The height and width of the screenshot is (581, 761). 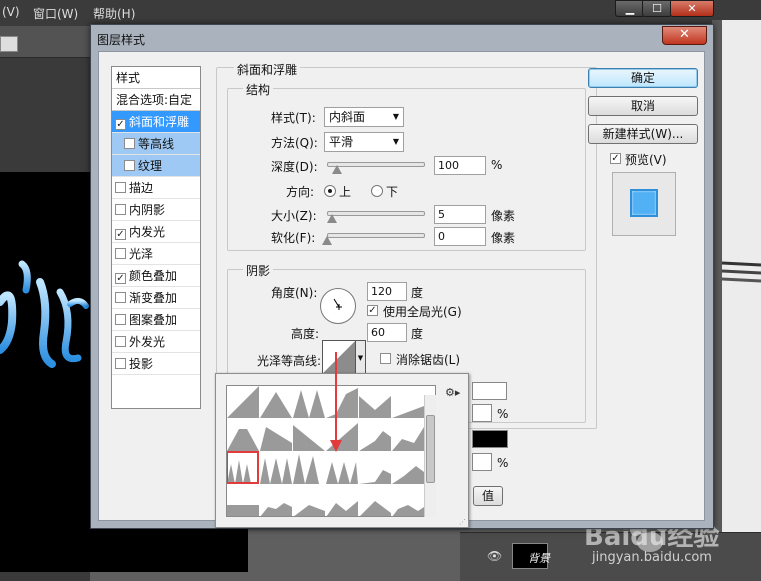 What do you see at coordinates (156, 254) in the screenshot?
I see `style-item-7: 光泽` at bounding box center [156, 254].